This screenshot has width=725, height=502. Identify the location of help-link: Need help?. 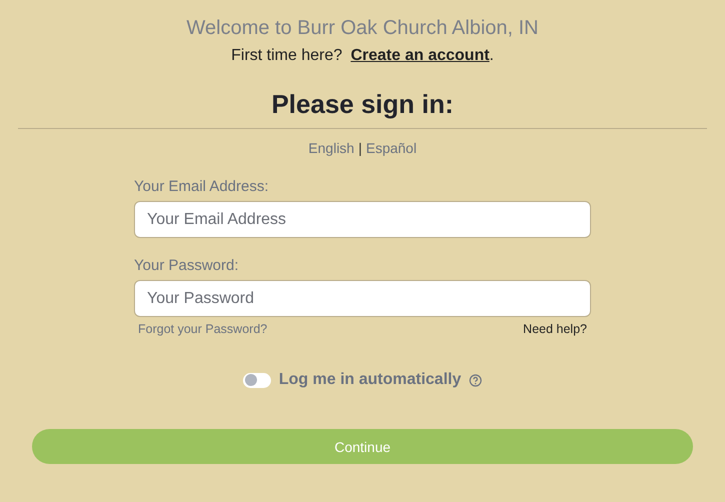
(555, 329).